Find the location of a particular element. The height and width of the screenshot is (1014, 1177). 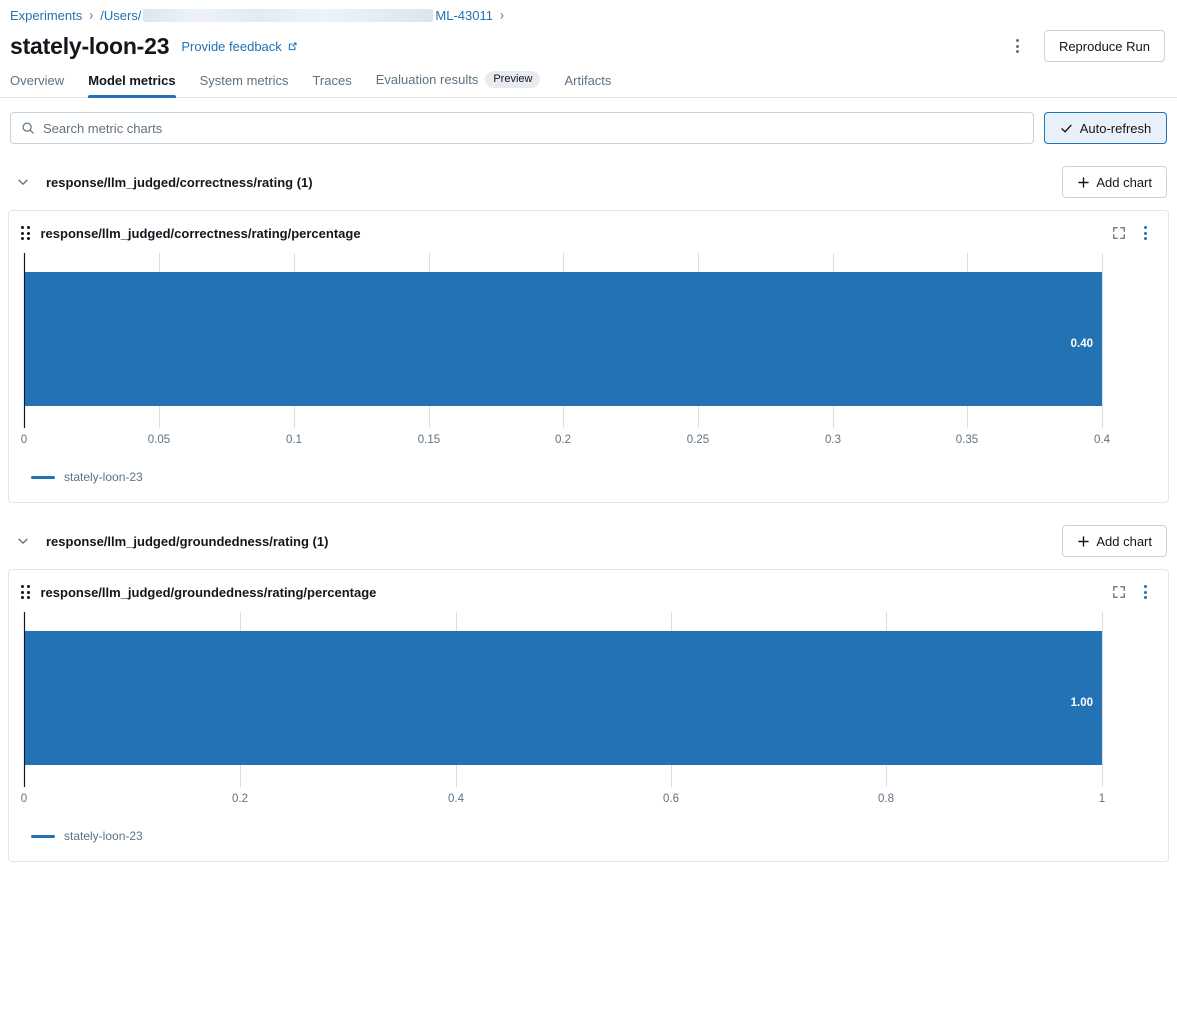

svg-text: 1 is located at coordinates (1102, 799).